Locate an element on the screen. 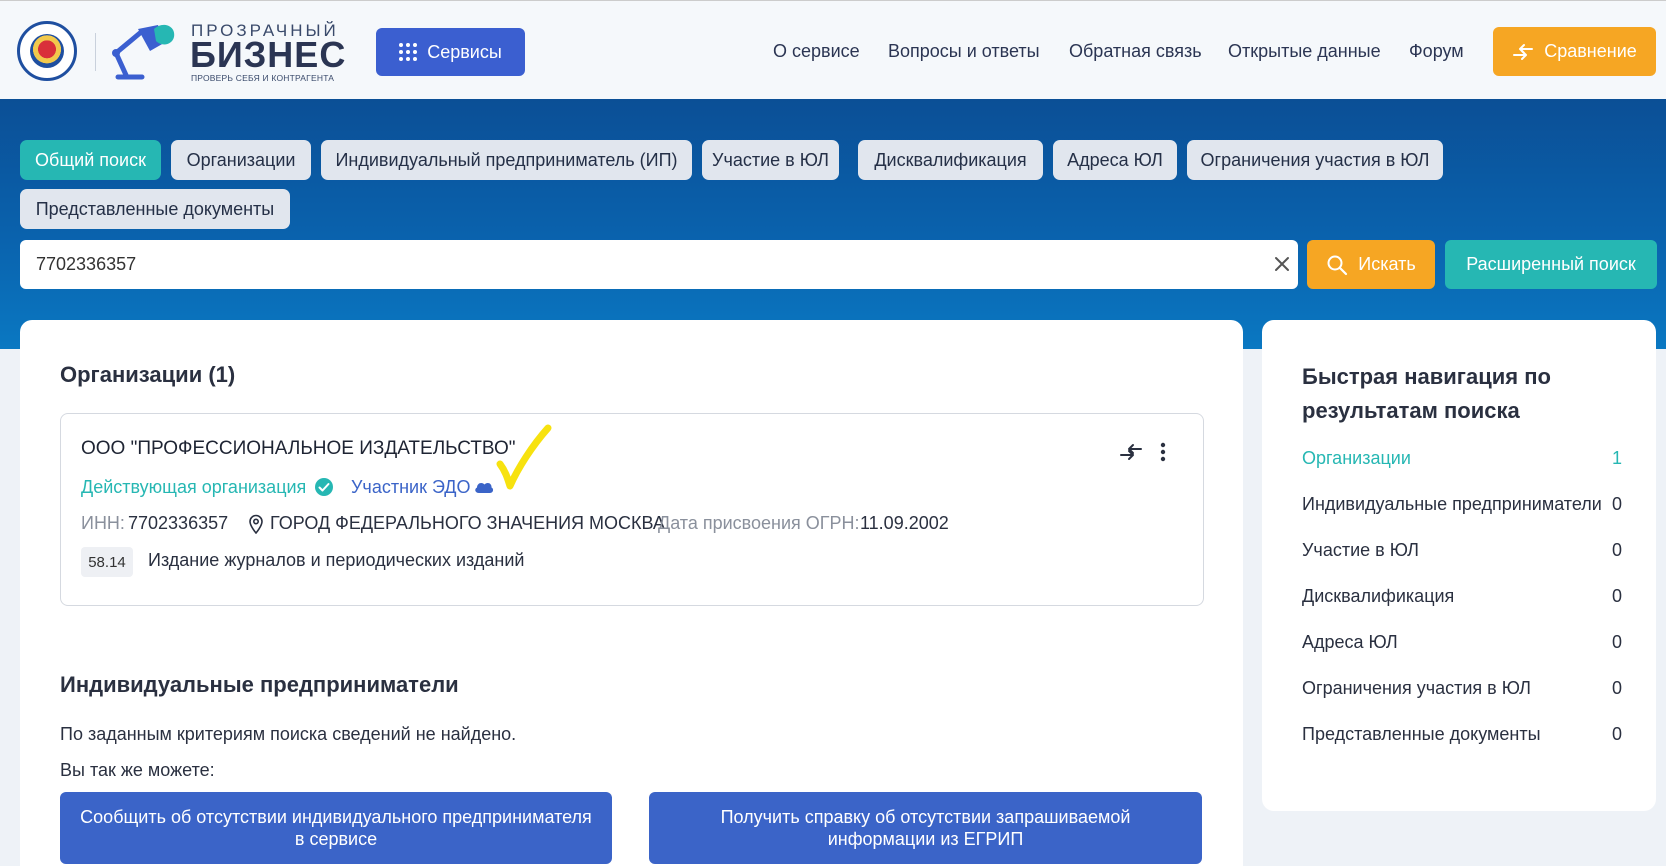 This screenshot has height=866, width=1666. quick-nav-addresses: Адреса ЮЛ 0 is located at coordinates (1462, 645).